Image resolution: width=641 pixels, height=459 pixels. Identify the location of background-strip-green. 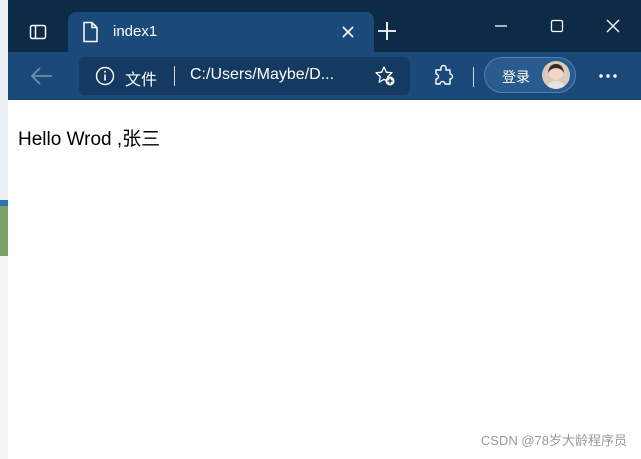
(4, 231).